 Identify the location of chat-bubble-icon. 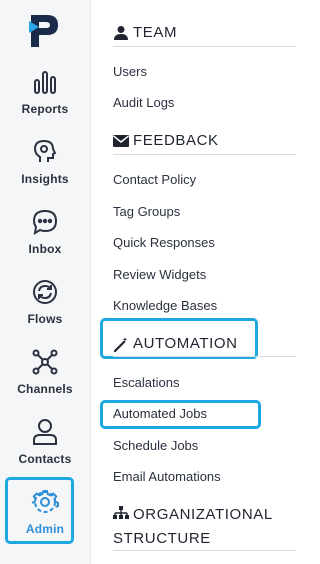
(45, 222).